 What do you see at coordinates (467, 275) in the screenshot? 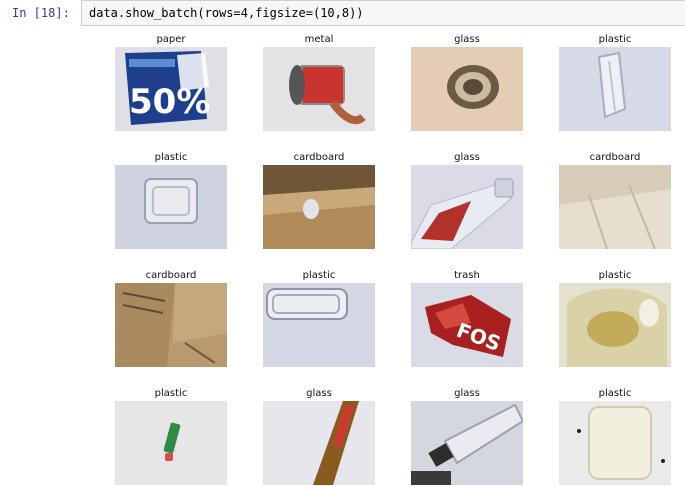
I see `batch-item-label: trash` at bounding box center [467, 275].